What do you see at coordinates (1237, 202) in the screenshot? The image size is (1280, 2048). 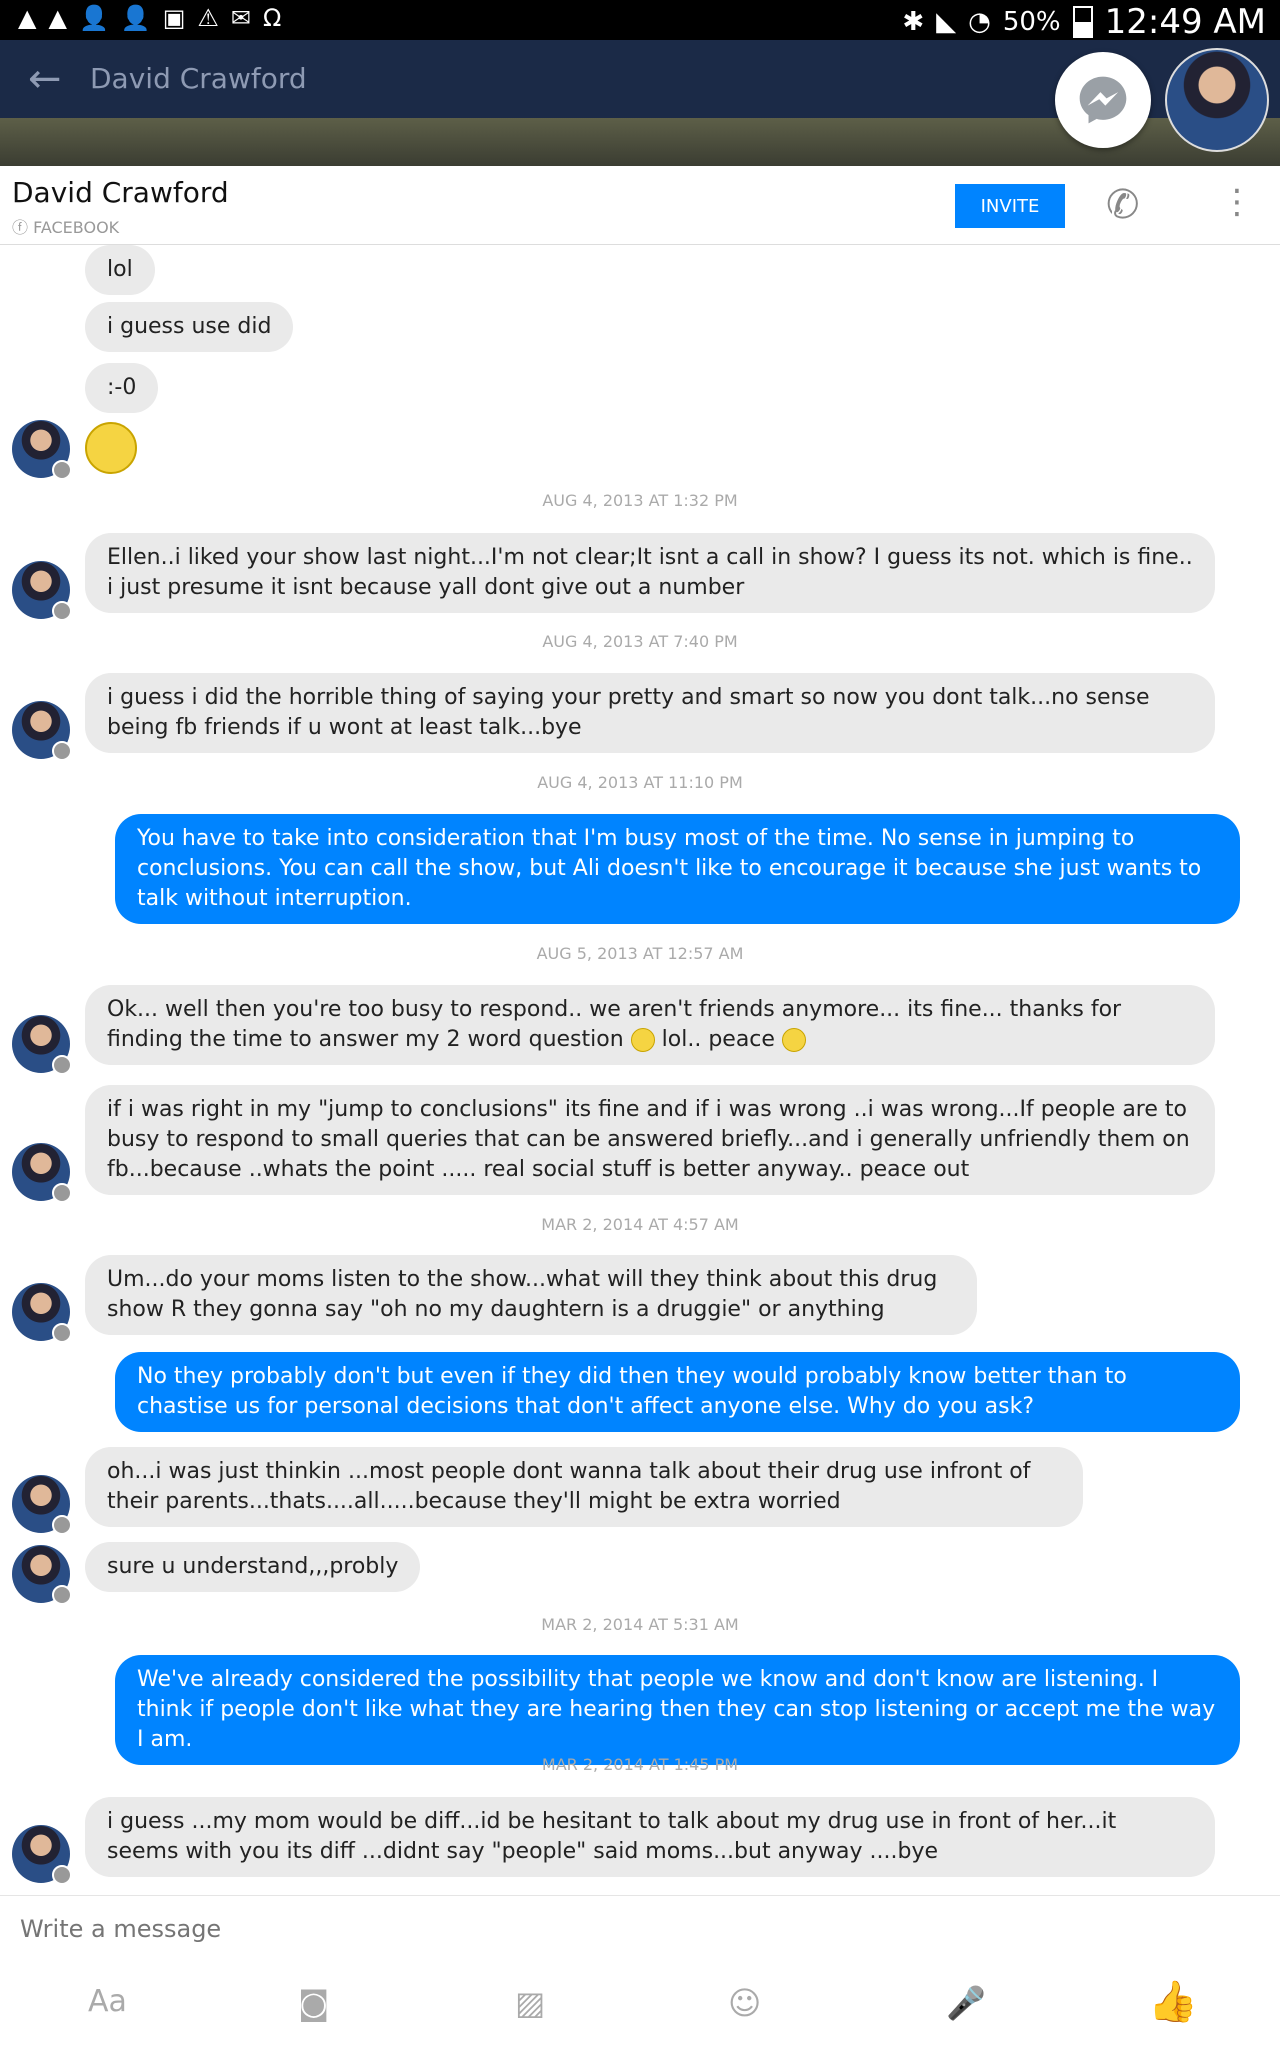 I see `more-vert-icon: ⋮` at bounding box center [1237, 202].